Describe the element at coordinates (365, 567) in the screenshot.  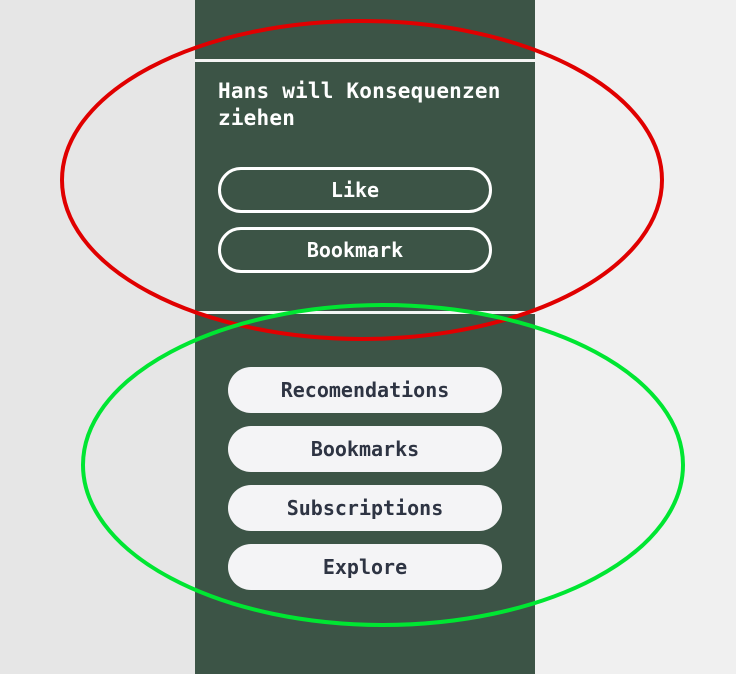
I see `nav-explore-button: Explore` at that location.